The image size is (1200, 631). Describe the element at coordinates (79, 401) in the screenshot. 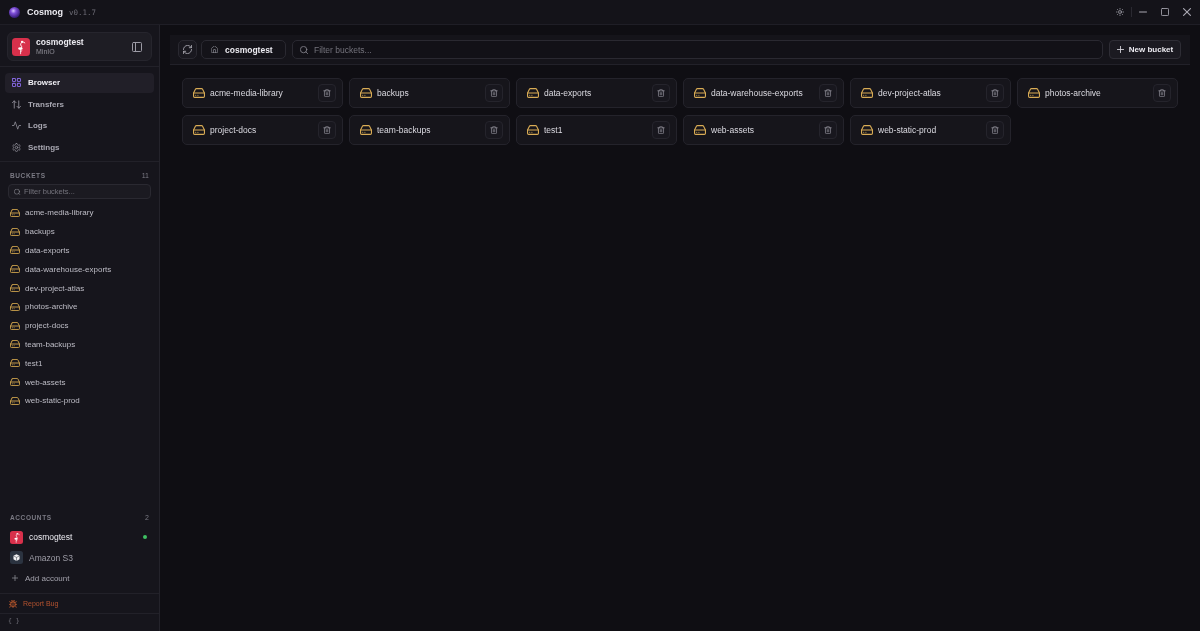

I see `bucket-item: web-static-prod` at that location.